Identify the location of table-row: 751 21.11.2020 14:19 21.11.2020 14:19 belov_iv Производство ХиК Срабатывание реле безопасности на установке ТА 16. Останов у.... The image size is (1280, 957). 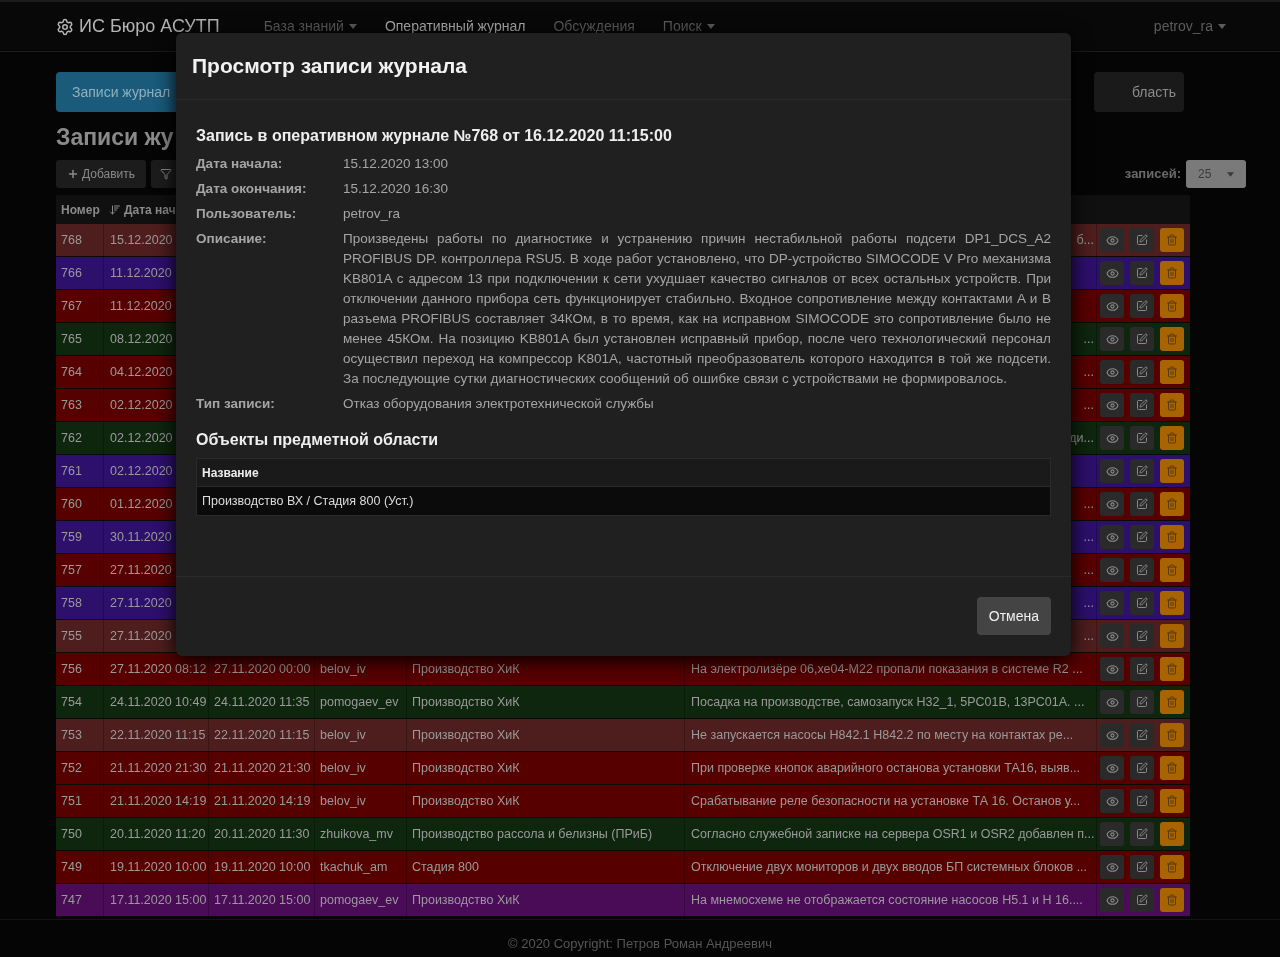
(623, 801).